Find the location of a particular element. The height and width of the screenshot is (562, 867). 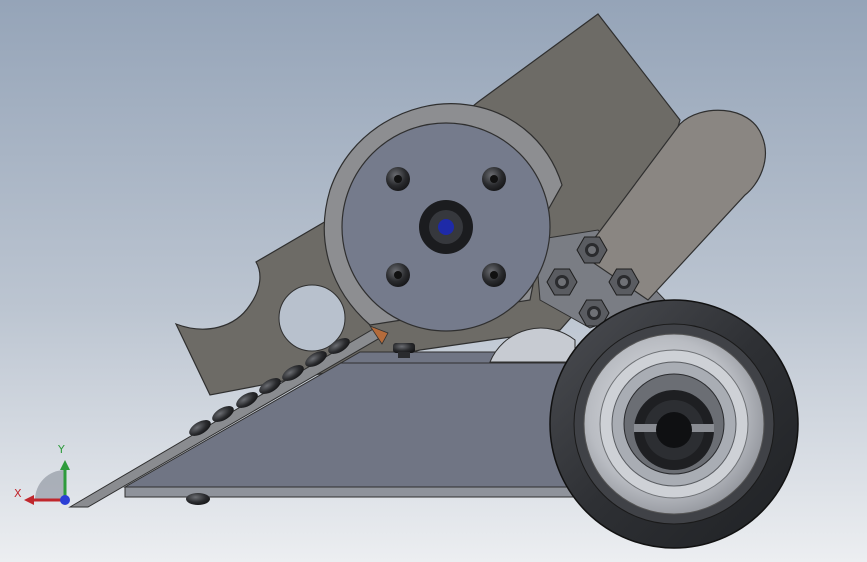

center-axle is located at coordinates (446, 227).